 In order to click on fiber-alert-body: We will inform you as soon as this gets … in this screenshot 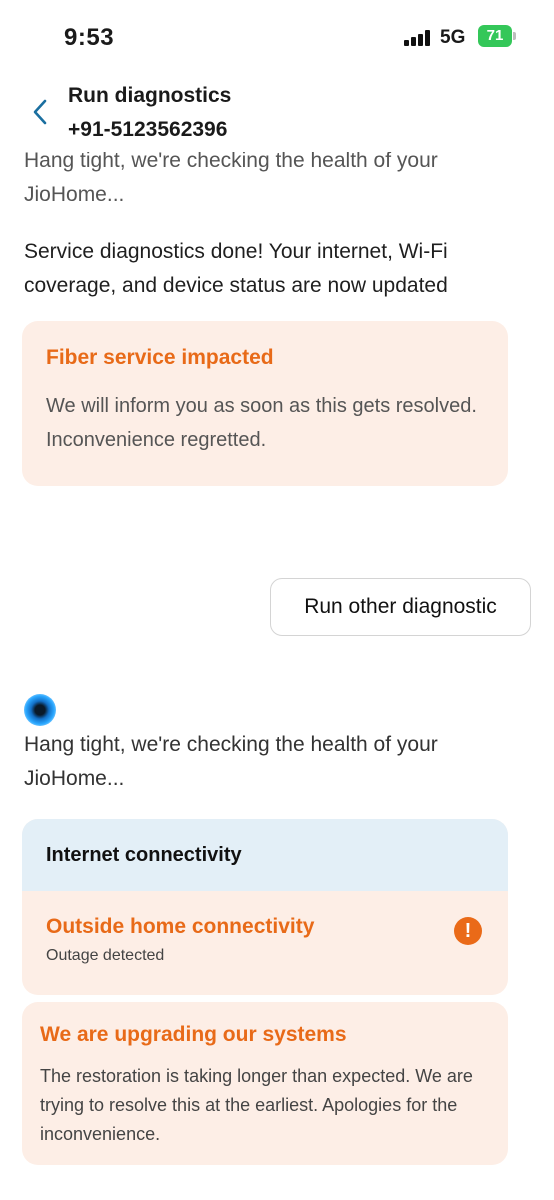, I will do `click(261, 423)`.